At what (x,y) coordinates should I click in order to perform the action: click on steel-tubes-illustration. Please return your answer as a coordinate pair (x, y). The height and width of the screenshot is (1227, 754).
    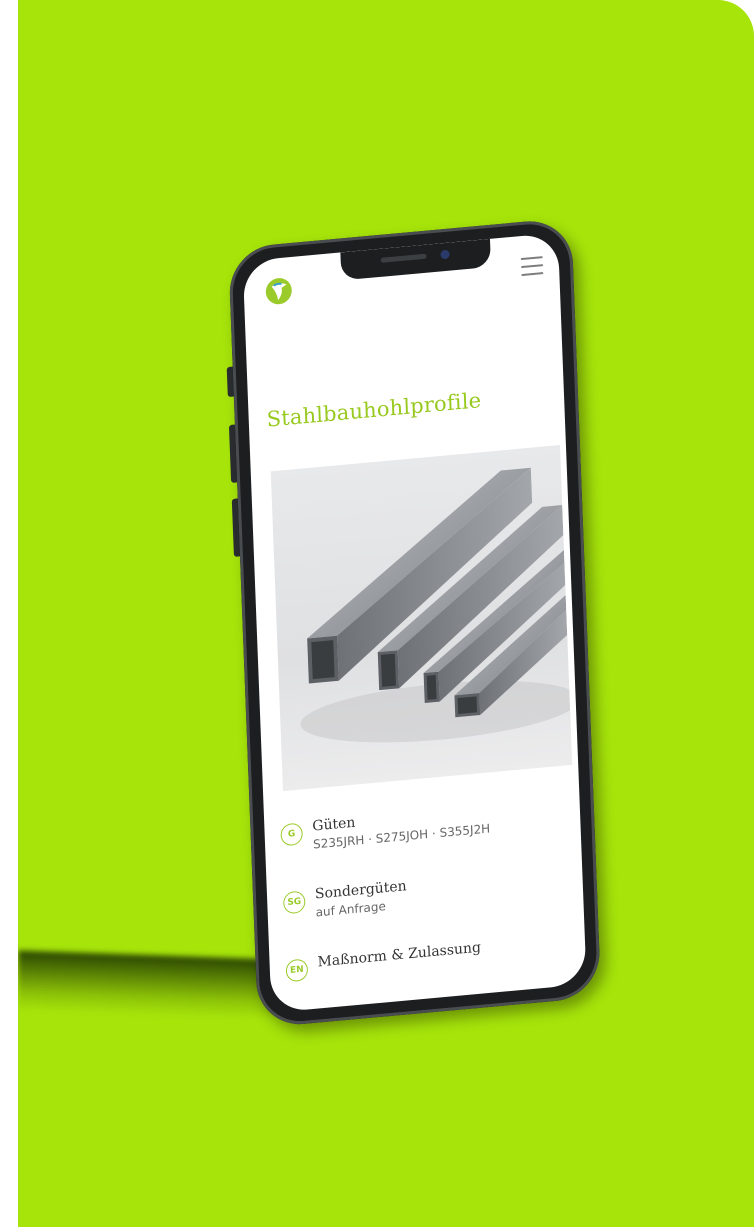
    Looking at the image, I should click on (436, 605).